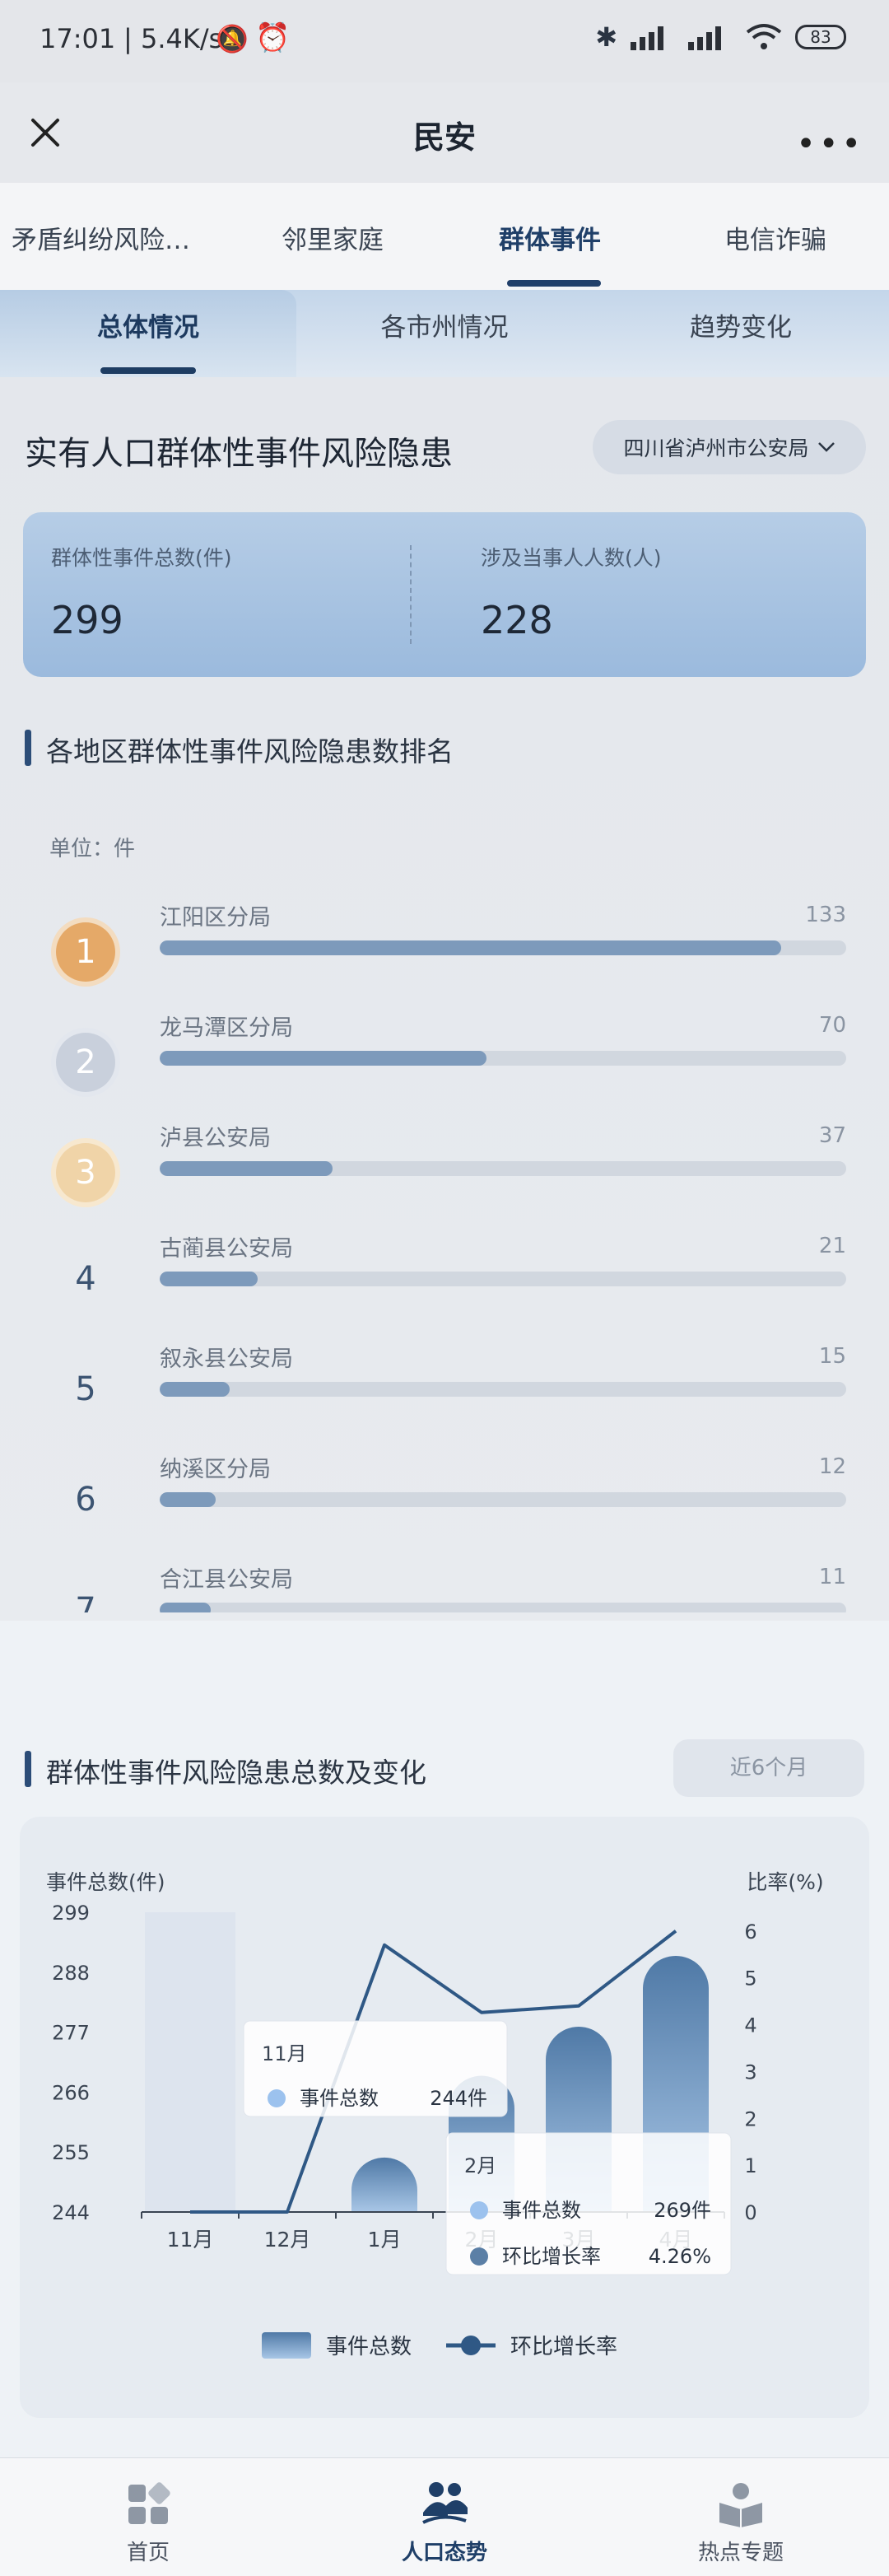  What do you see at coordinates (785, 1882) in the screenshot?
I see `y2-axis-title: 比率(%)` at bounding box center [785, 1882].